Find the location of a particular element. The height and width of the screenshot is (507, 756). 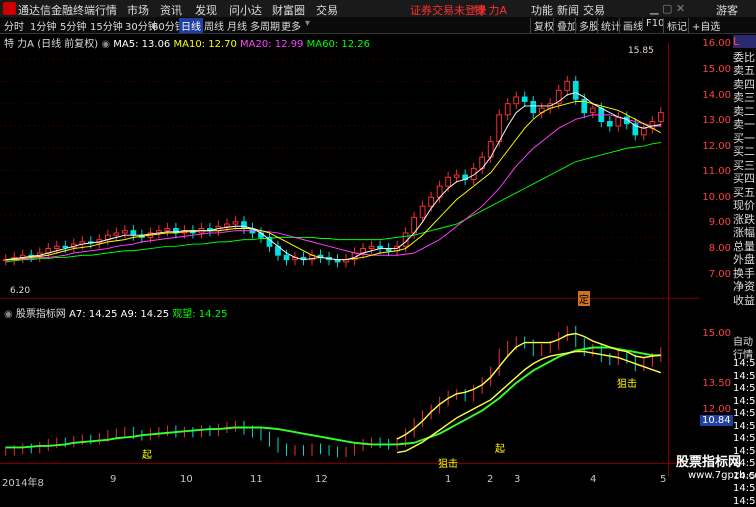

a7-label: A7: 14.25 is located at coordinates (93, 314).